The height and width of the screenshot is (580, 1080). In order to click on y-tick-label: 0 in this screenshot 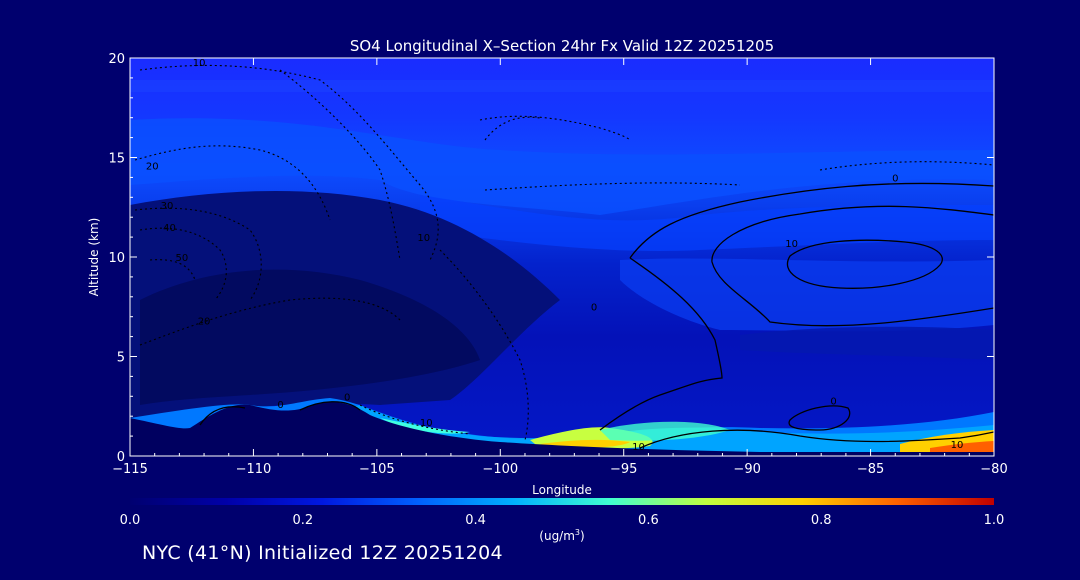, I will do `click(121, 457)`.